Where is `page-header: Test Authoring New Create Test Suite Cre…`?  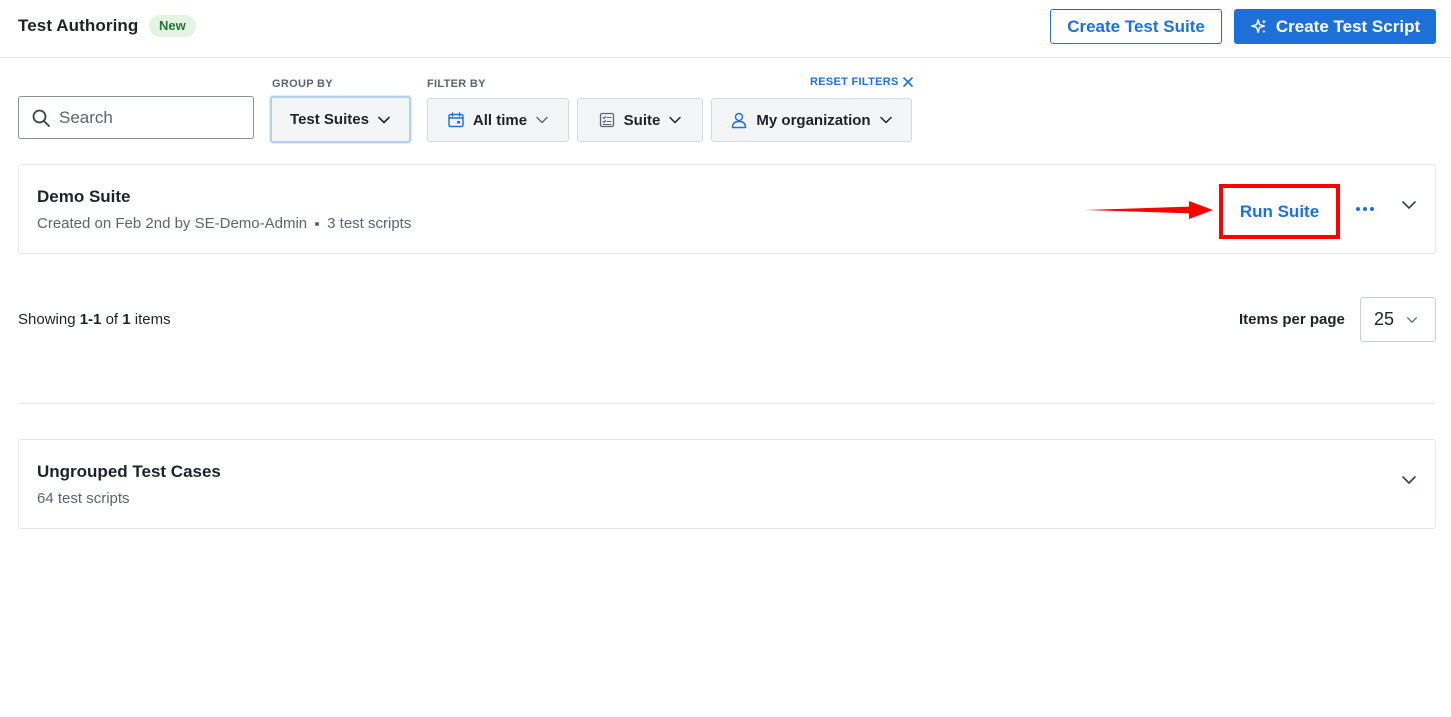
page-header: Test Authoring New Create Test Suite Cre… is located at coordinates (725, 29).